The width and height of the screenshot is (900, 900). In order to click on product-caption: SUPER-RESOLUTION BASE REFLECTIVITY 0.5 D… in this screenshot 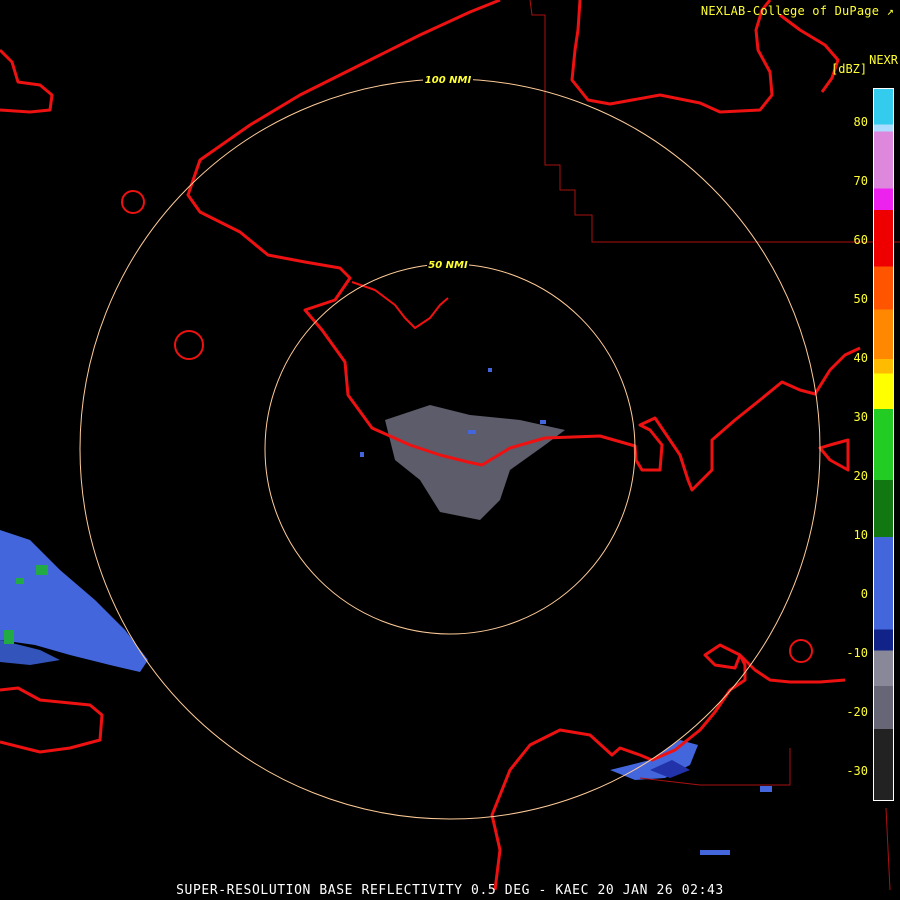, I will do `click(450, 890)`.